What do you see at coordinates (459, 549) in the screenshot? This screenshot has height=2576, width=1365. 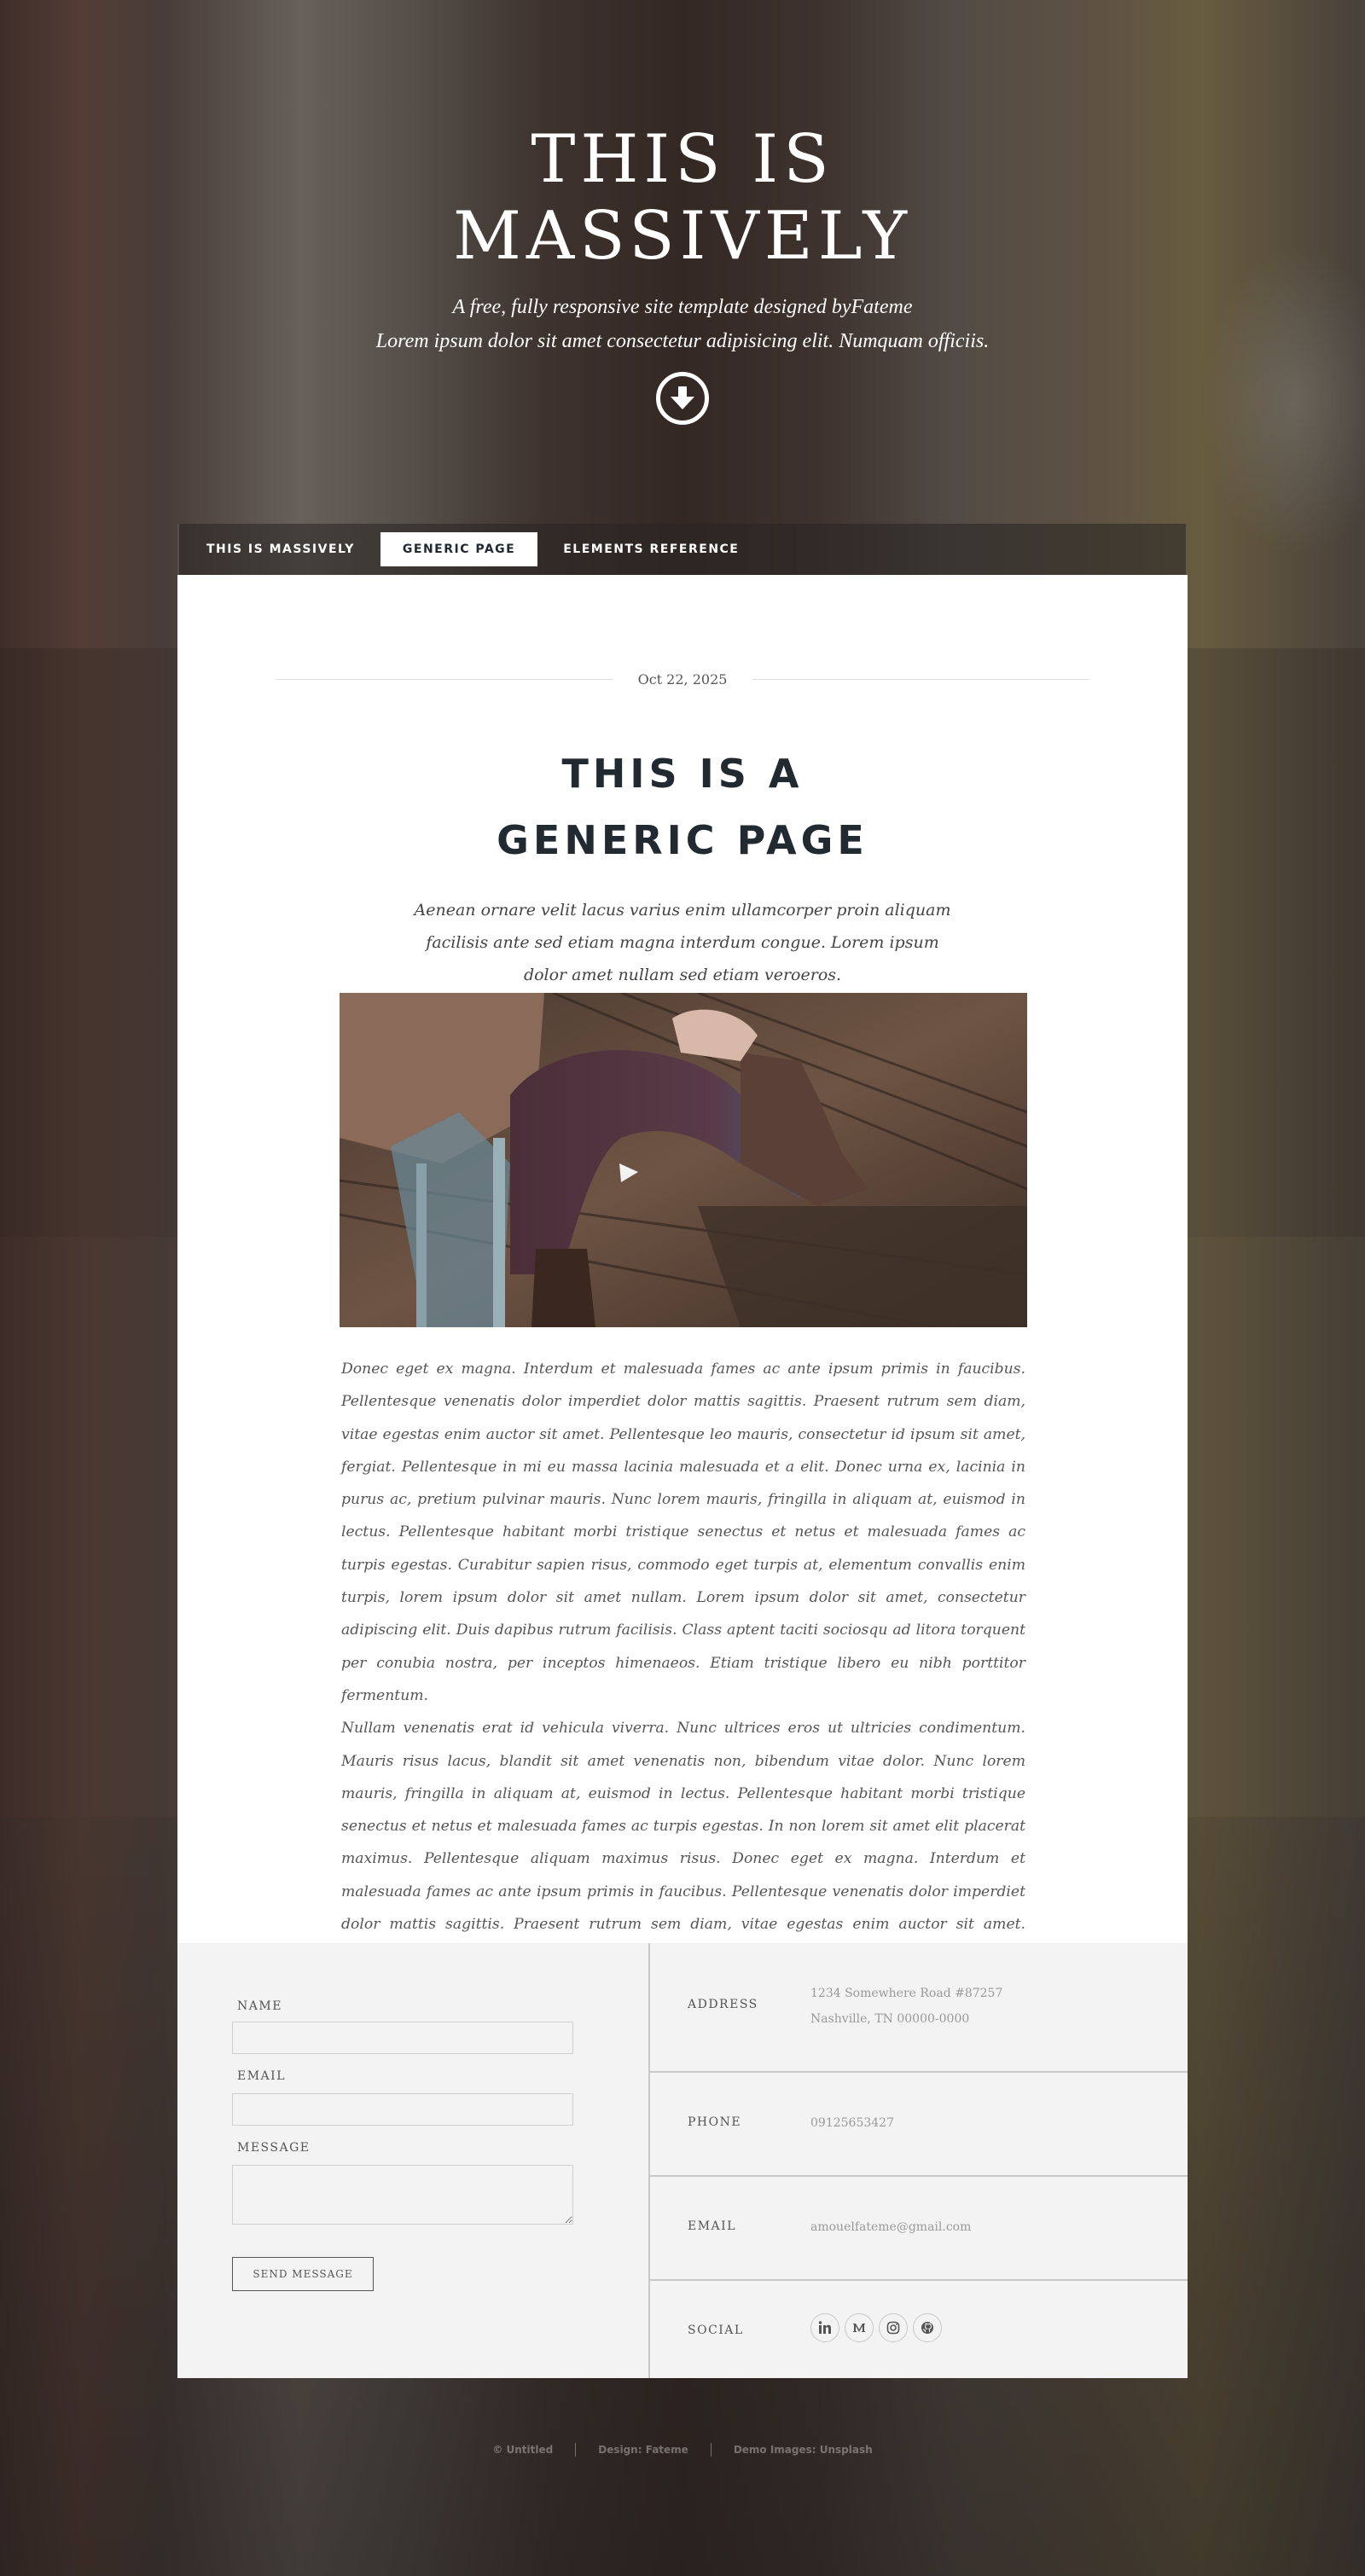 I see `nav-item-generic-page: GENERIC PAGE` at bounding box center [459, 549].